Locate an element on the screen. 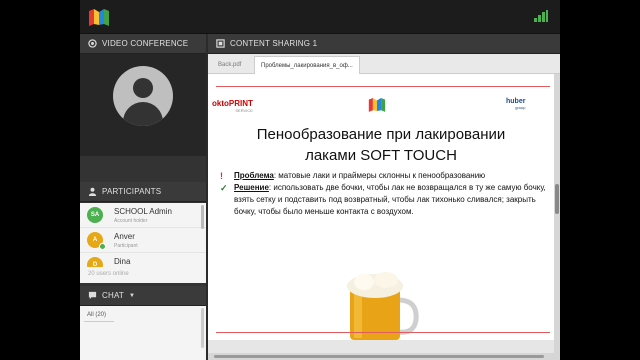 Image resolution: width=640 pixels, height=360 pixels. participant-avatar: SA is located at coordinates (95, 215).